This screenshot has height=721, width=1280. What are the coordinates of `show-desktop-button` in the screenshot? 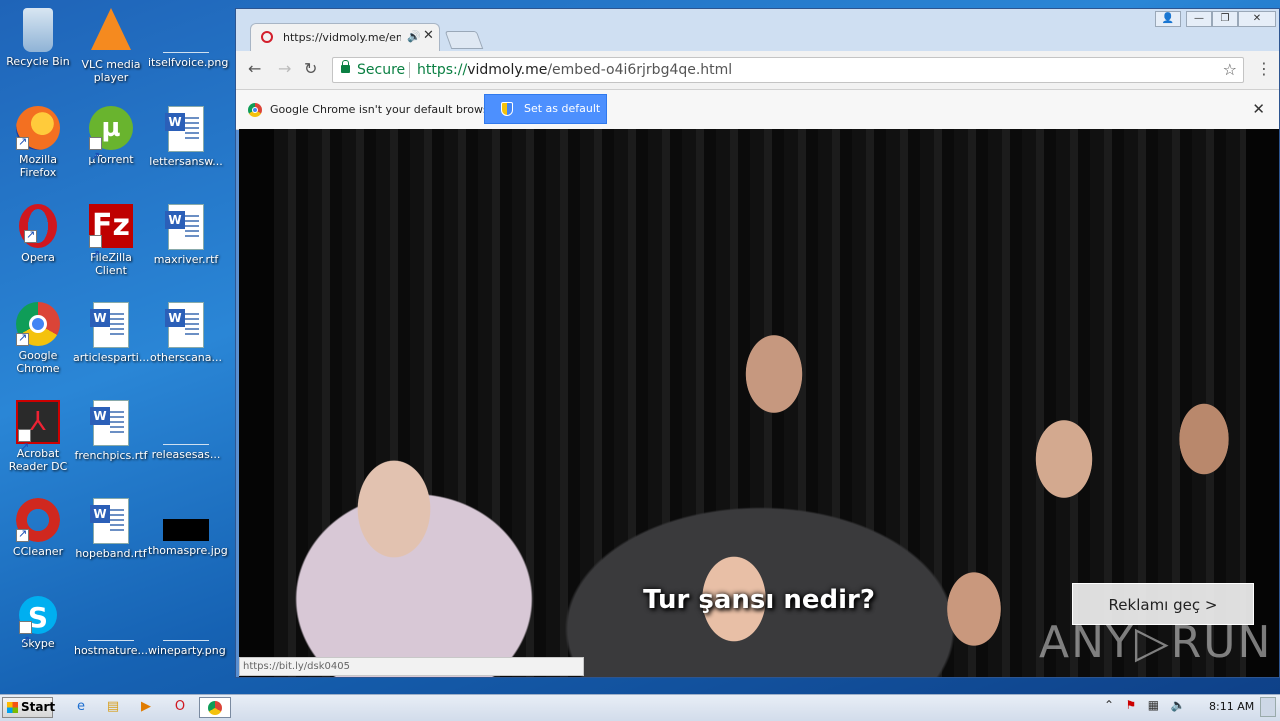 It's located at (1268, 707).